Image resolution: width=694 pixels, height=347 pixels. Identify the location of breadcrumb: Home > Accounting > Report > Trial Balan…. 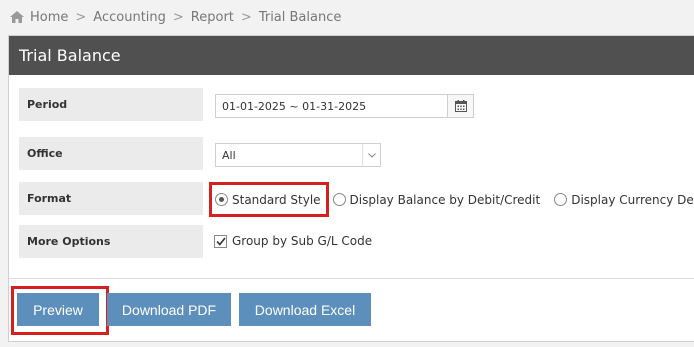
(175, 17).